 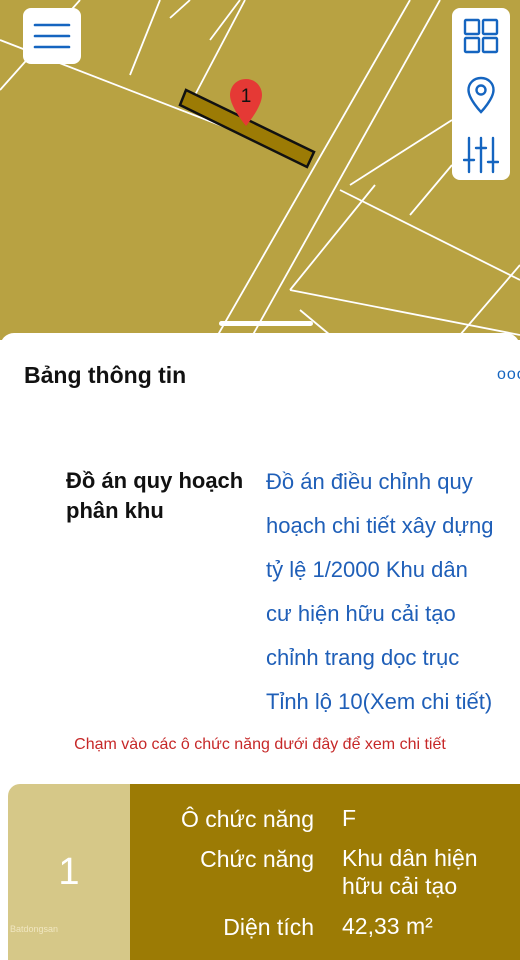 I want to click on function-cell-value: F, so click(x=349, y=818).